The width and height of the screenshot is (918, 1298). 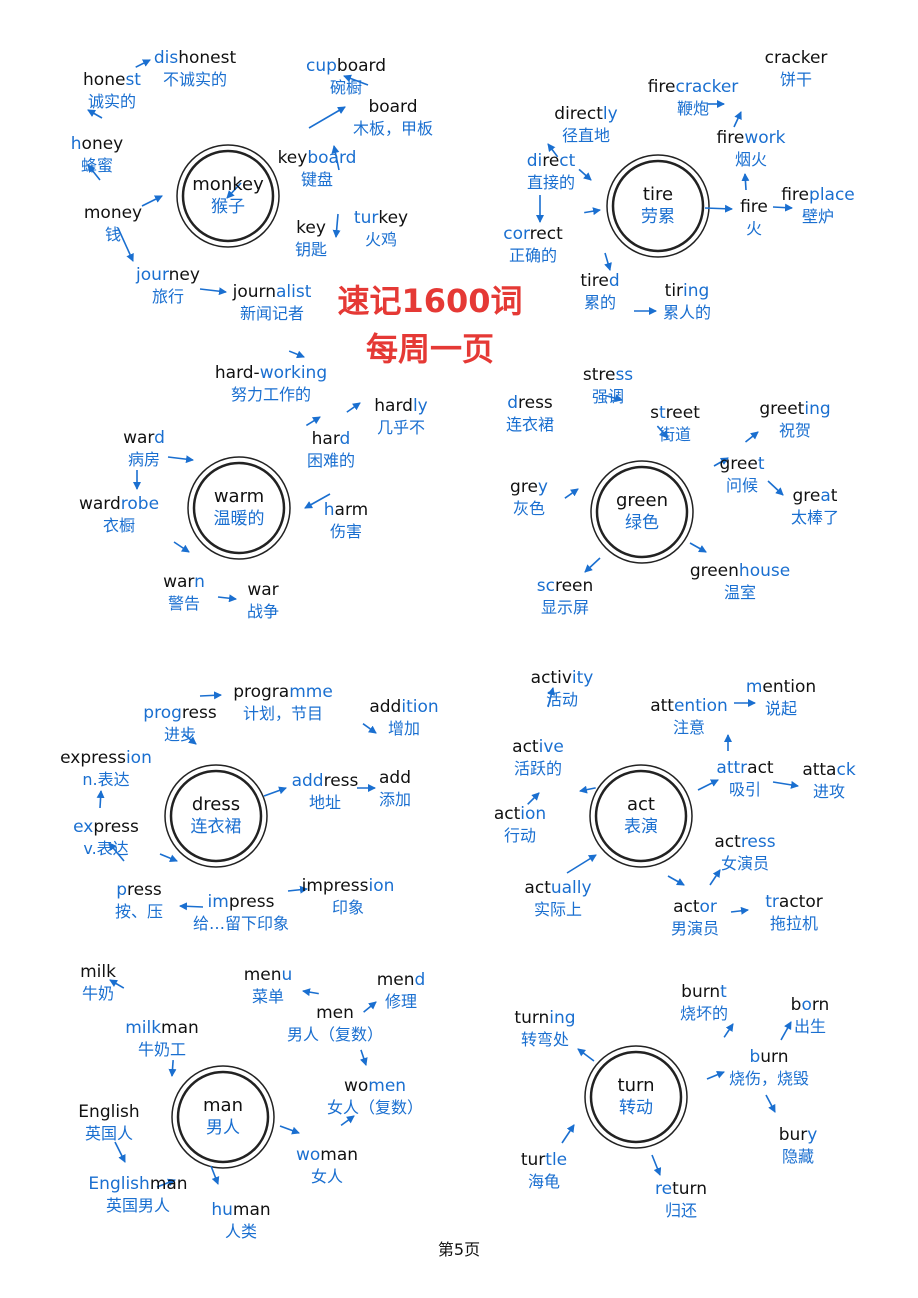 What do you see at coordinates (544, 1181) in the screenshot?
I see `word-chinese: 海龟` at bounding box center [544, 1181].